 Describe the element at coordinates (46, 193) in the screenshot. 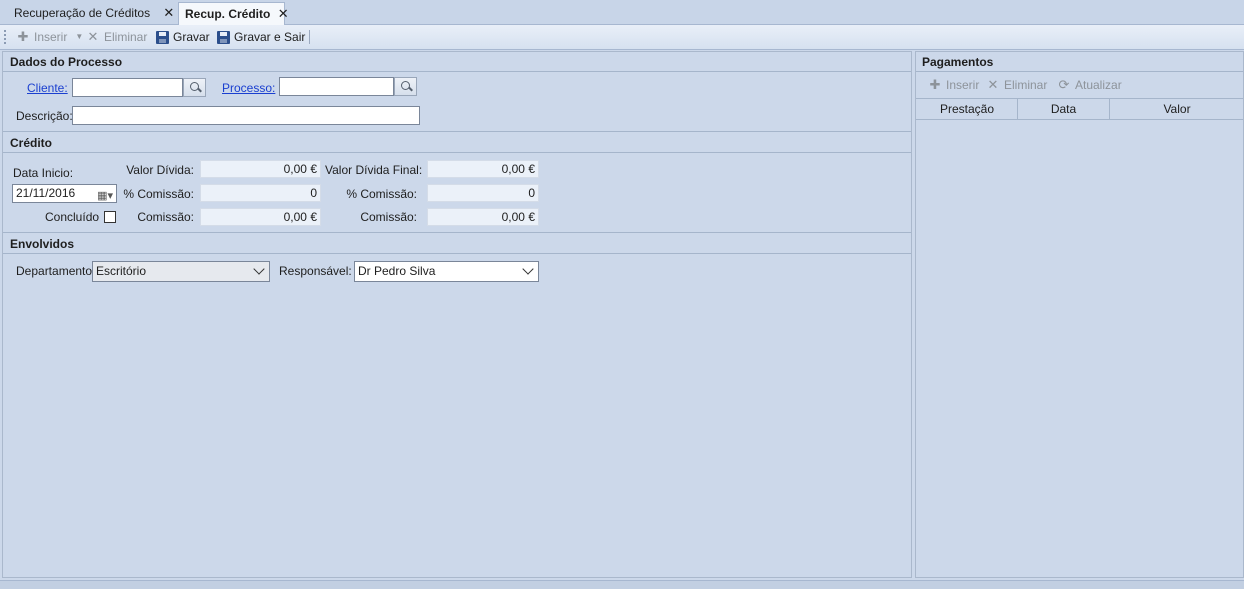

I see `data-inicio-value: 21/11/2016` at that location.